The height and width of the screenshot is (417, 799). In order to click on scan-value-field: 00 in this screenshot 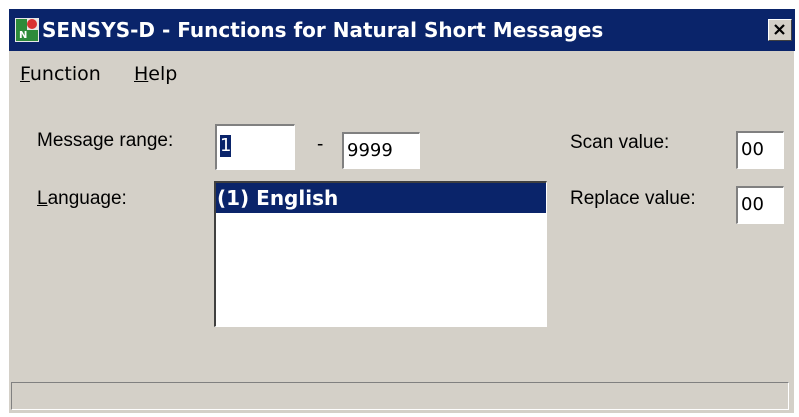, I will do `click(760, 150)`.